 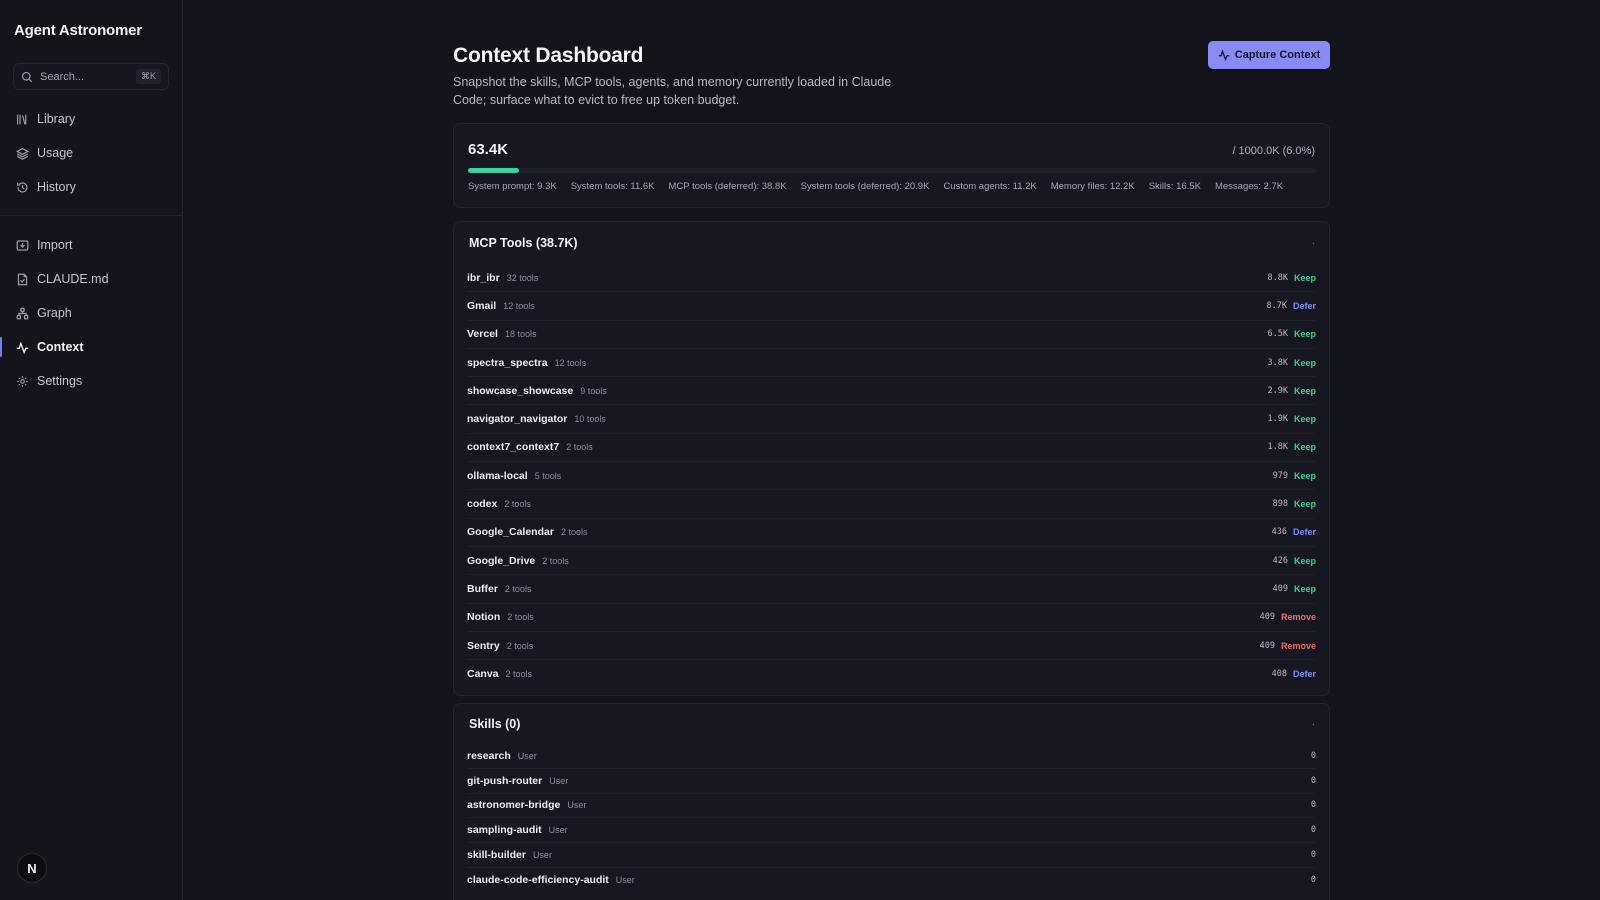 I want to click on mcp-tool-row: context7_context7 2 tools 1.8K Keep, so click(x=892, y=448).